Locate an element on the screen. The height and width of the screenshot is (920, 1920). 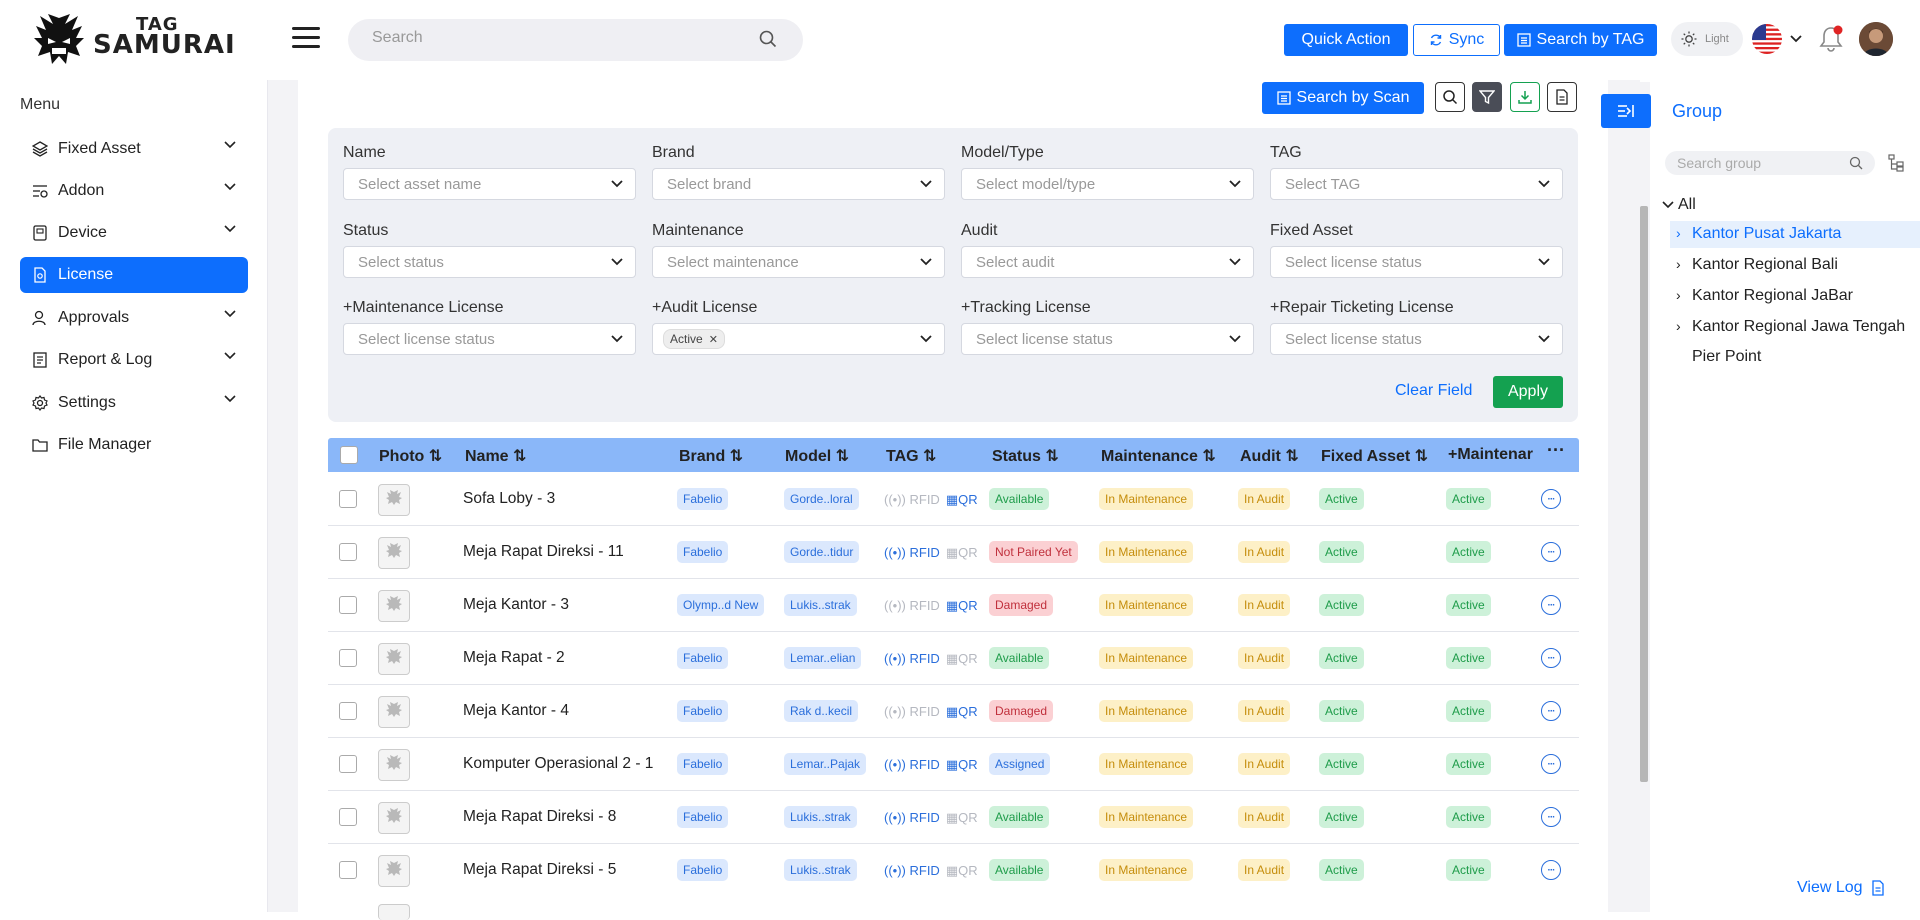
sidebar-item-settings: Settings is located at coordinates (134, 403).